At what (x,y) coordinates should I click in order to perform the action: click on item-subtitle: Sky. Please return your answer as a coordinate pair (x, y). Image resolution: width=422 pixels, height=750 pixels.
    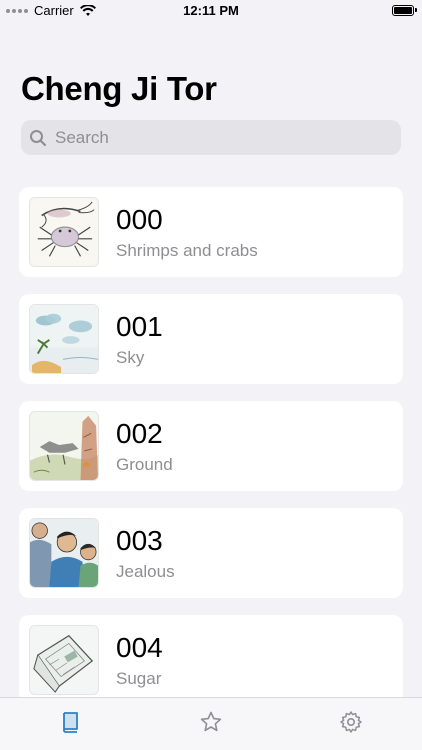
    Looking at the image, I should click on (130, 357).